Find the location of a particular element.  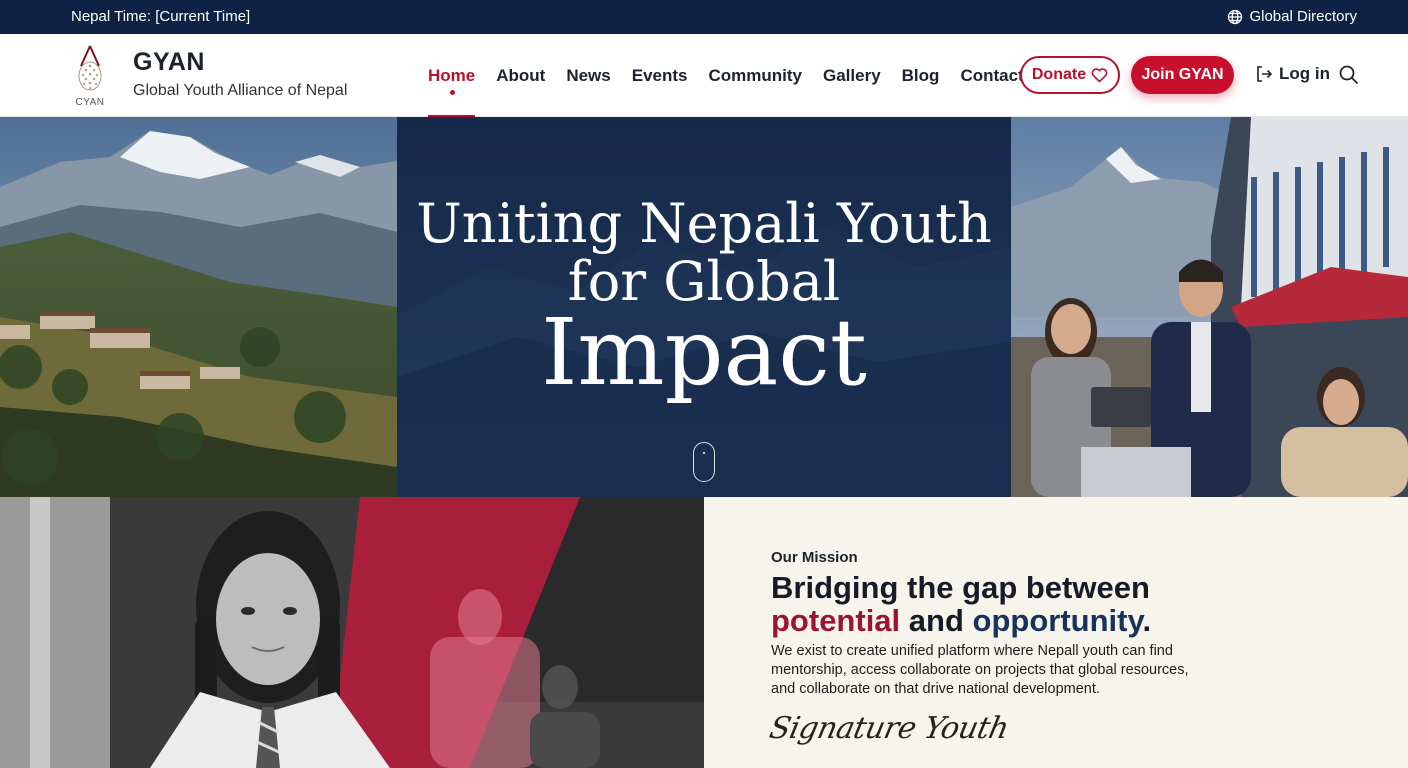

login-icon is located at coordinates (1265, 74).